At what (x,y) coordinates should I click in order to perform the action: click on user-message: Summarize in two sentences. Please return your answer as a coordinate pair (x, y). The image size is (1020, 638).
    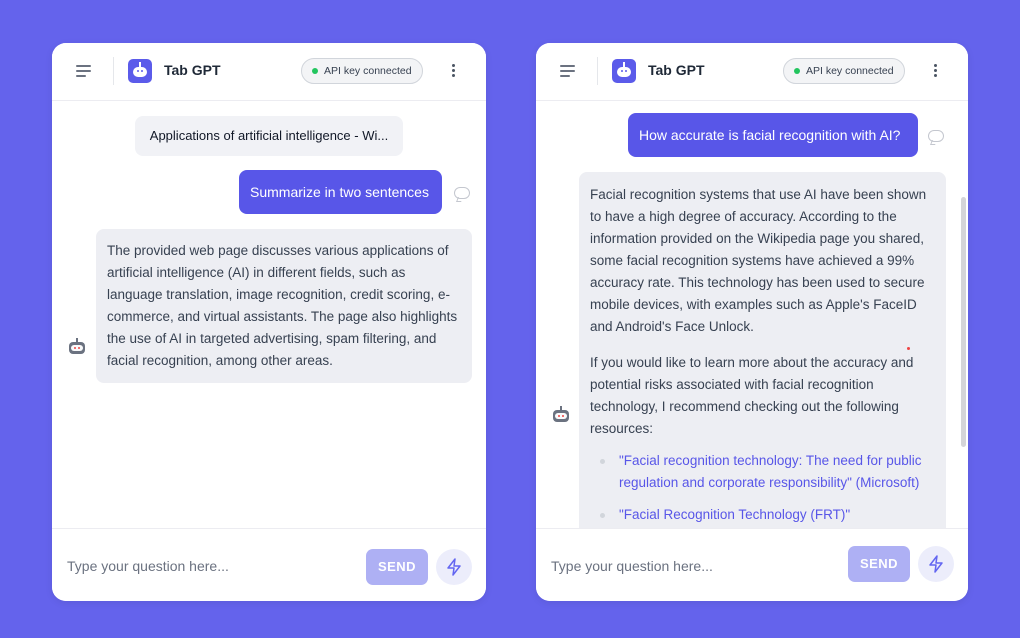
    Looking at the image, I should click on (340, 192).